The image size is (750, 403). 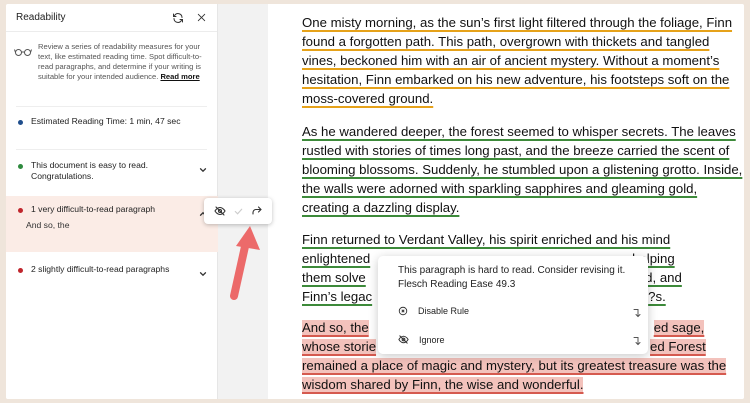 I want to click on refresh-icon, so click(x=178, y=18).